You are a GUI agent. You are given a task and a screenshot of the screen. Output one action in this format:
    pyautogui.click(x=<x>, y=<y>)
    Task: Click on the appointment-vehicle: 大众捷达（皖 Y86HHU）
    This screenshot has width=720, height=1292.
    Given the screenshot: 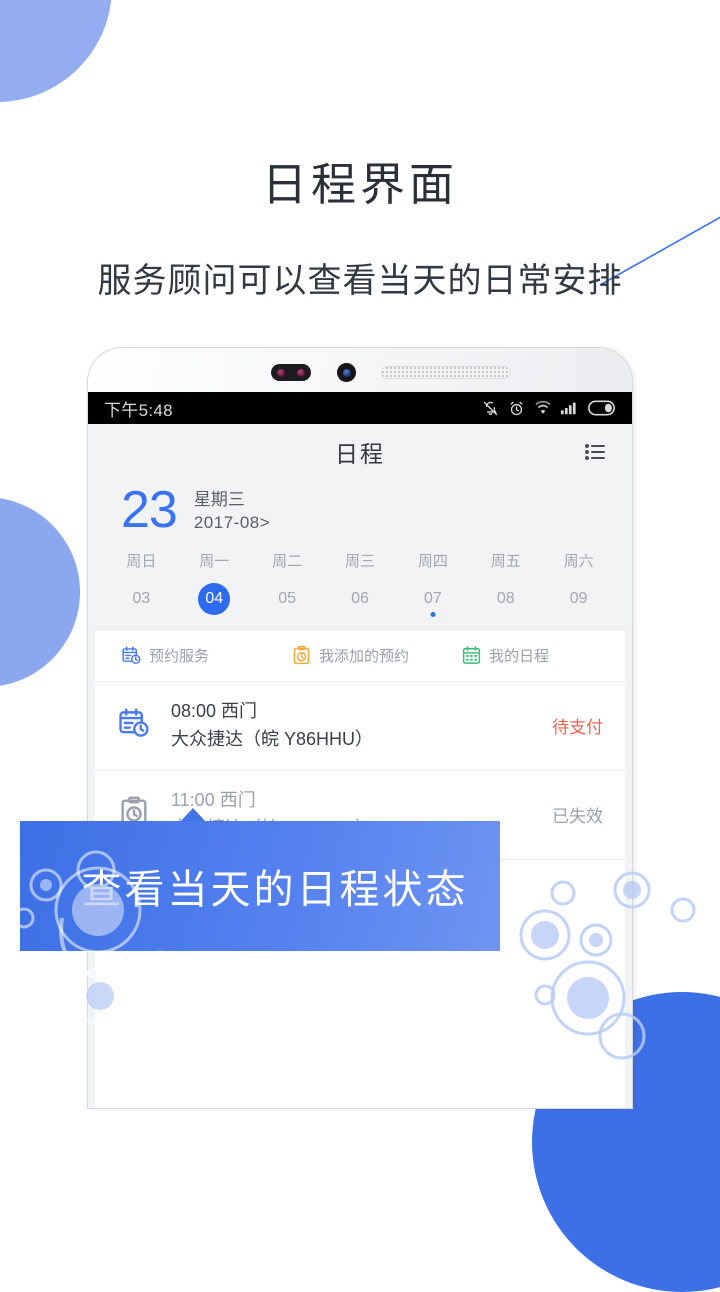 What is the action you would take?
    pyautogui.click(x=272, y=738)
    